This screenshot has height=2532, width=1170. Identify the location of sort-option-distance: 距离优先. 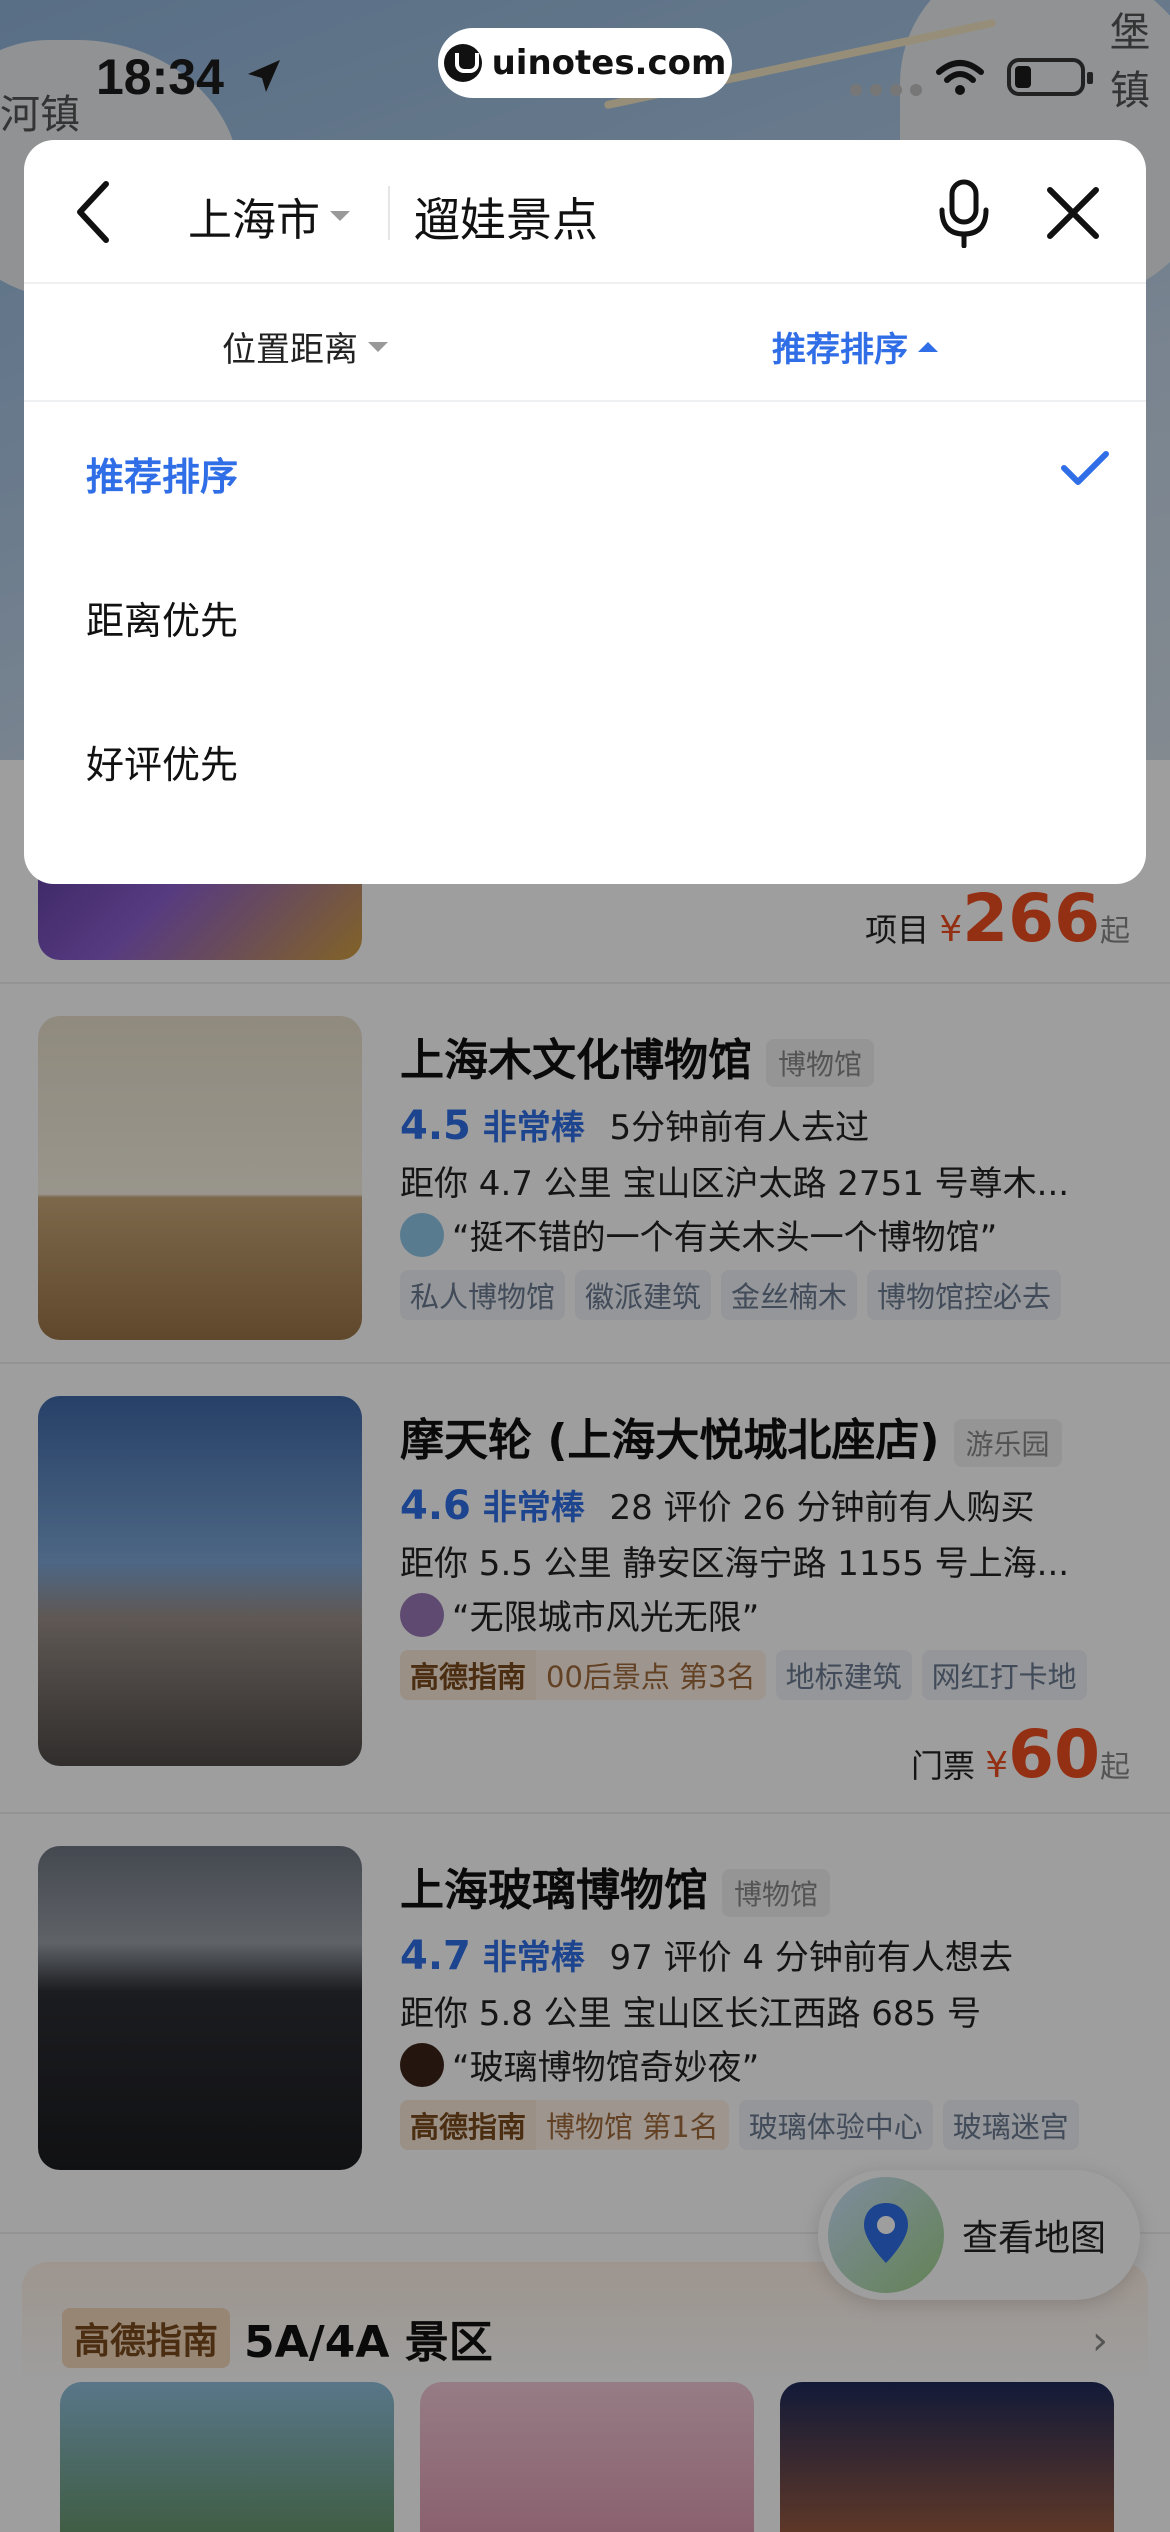
(162, 617).